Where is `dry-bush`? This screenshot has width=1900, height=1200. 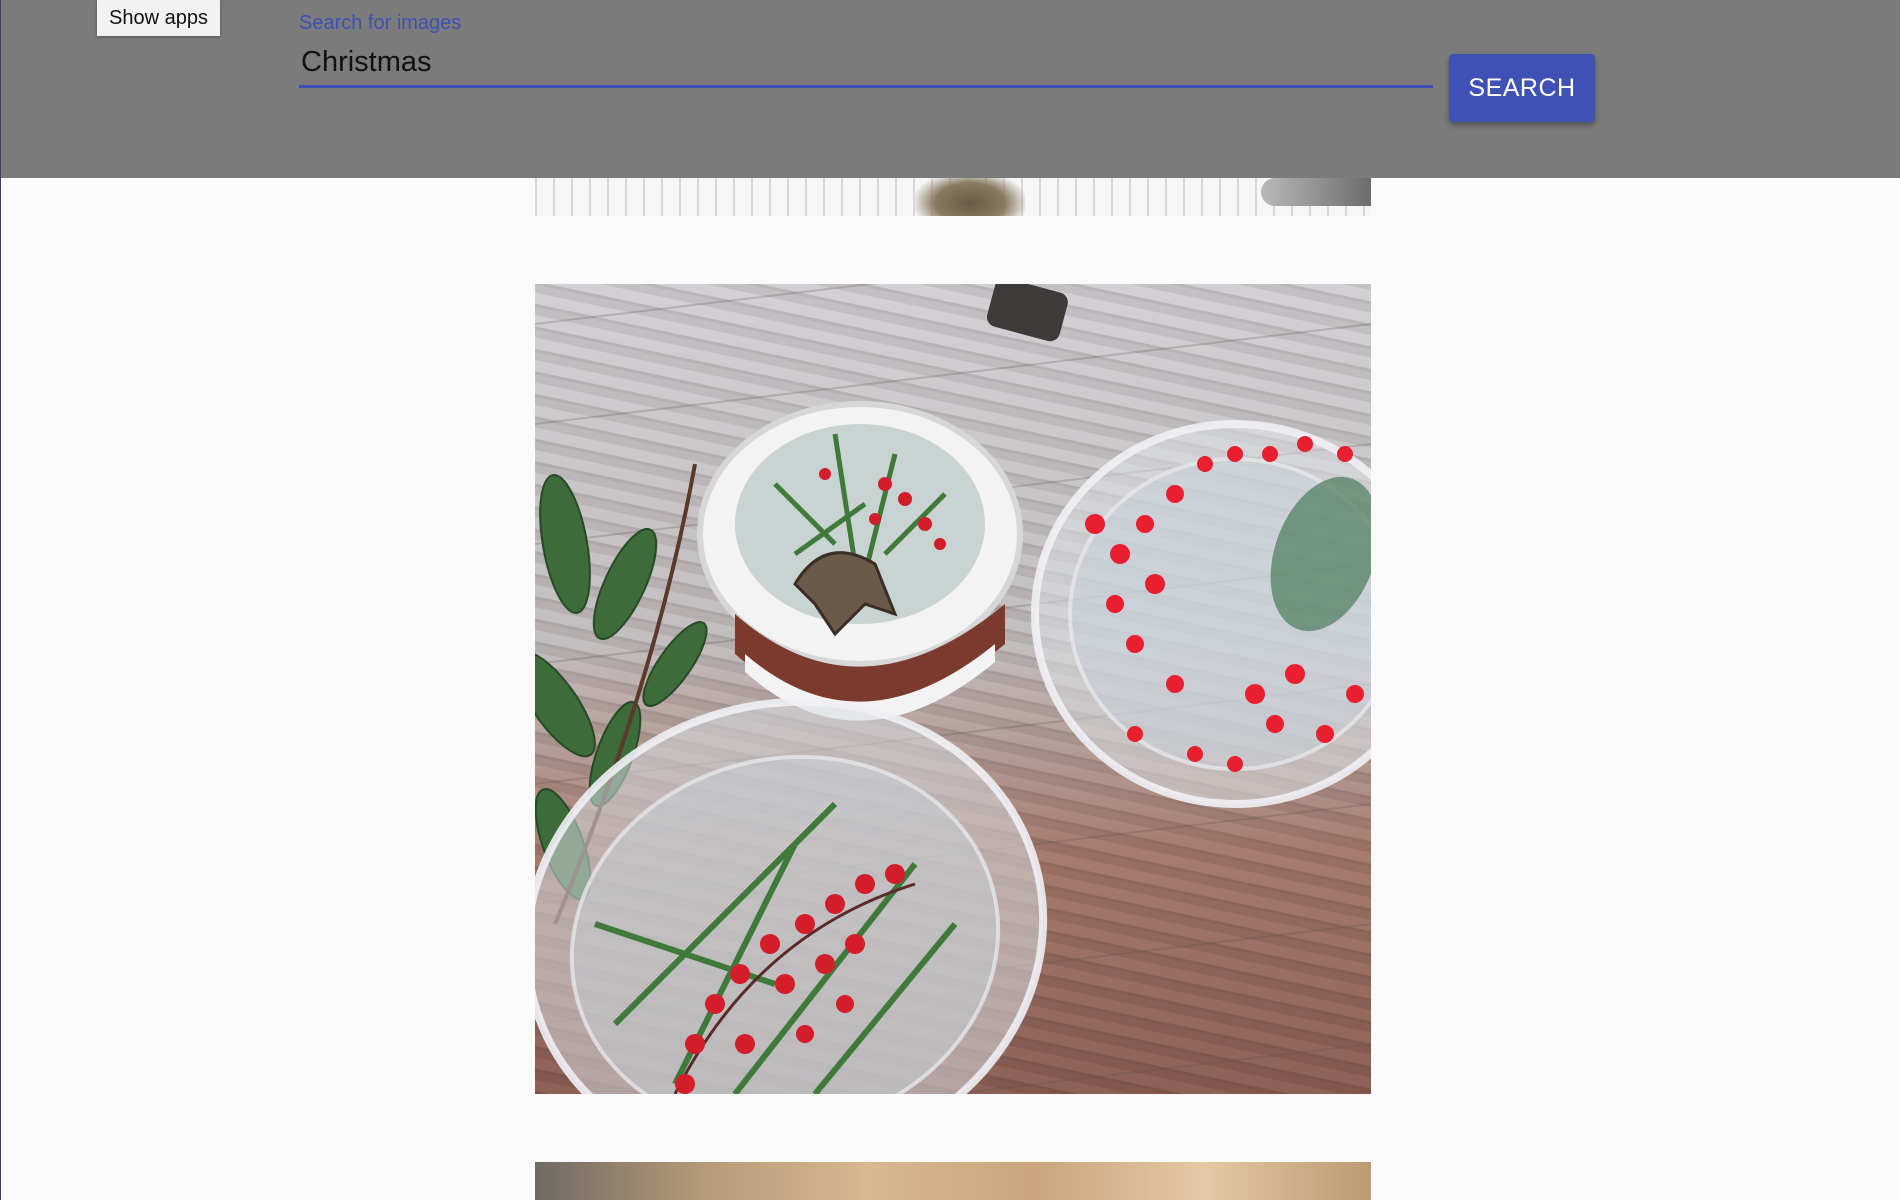 dry-bush is located at coordinates (970, 194).